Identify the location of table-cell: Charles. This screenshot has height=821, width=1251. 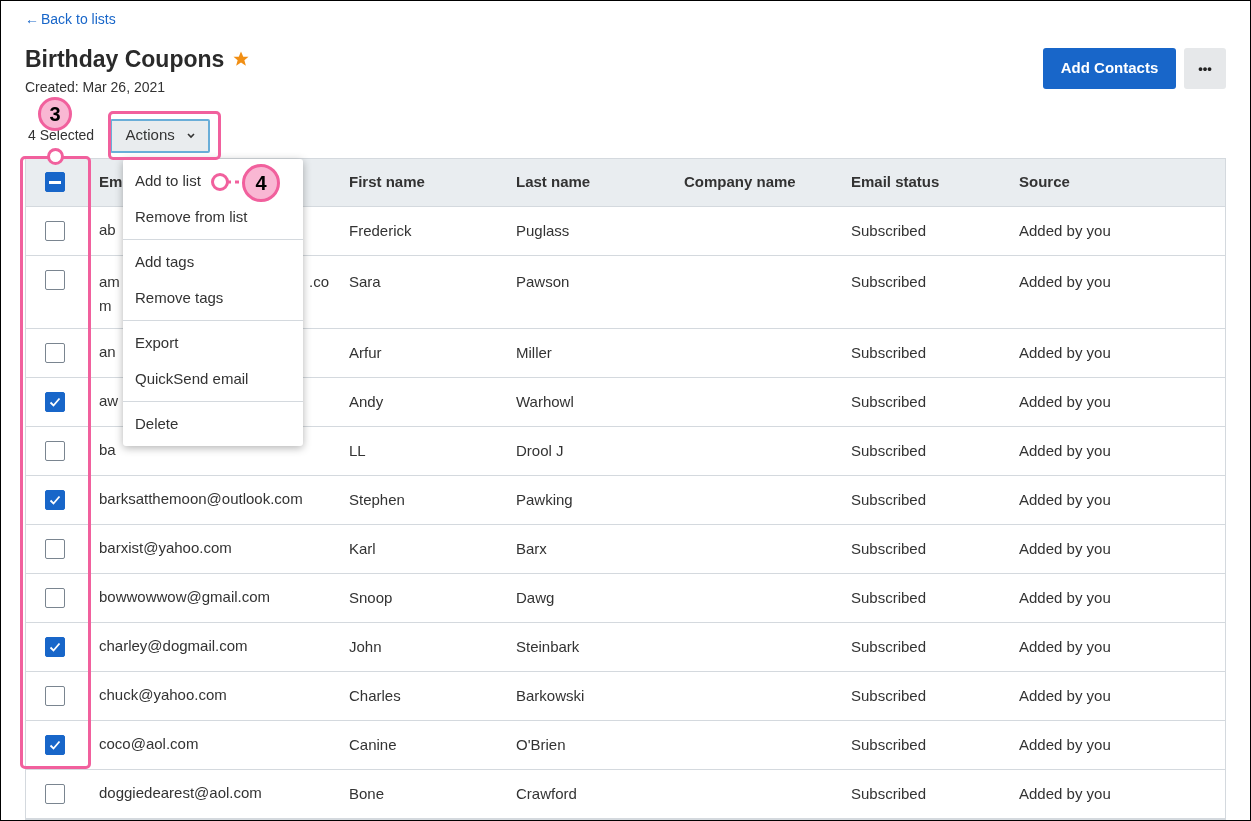
(375, 695).